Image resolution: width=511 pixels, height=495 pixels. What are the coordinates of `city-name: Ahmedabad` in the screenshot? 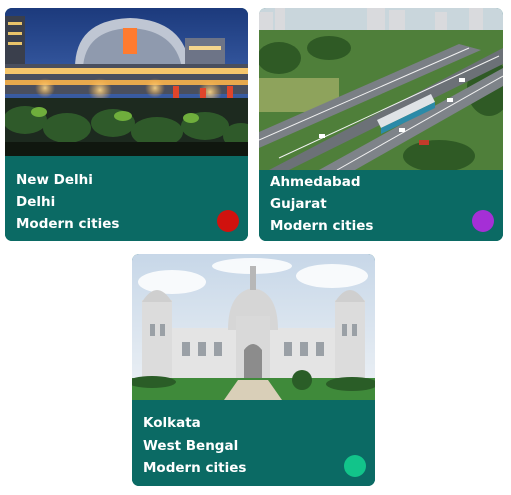 It's located at (315, 182).